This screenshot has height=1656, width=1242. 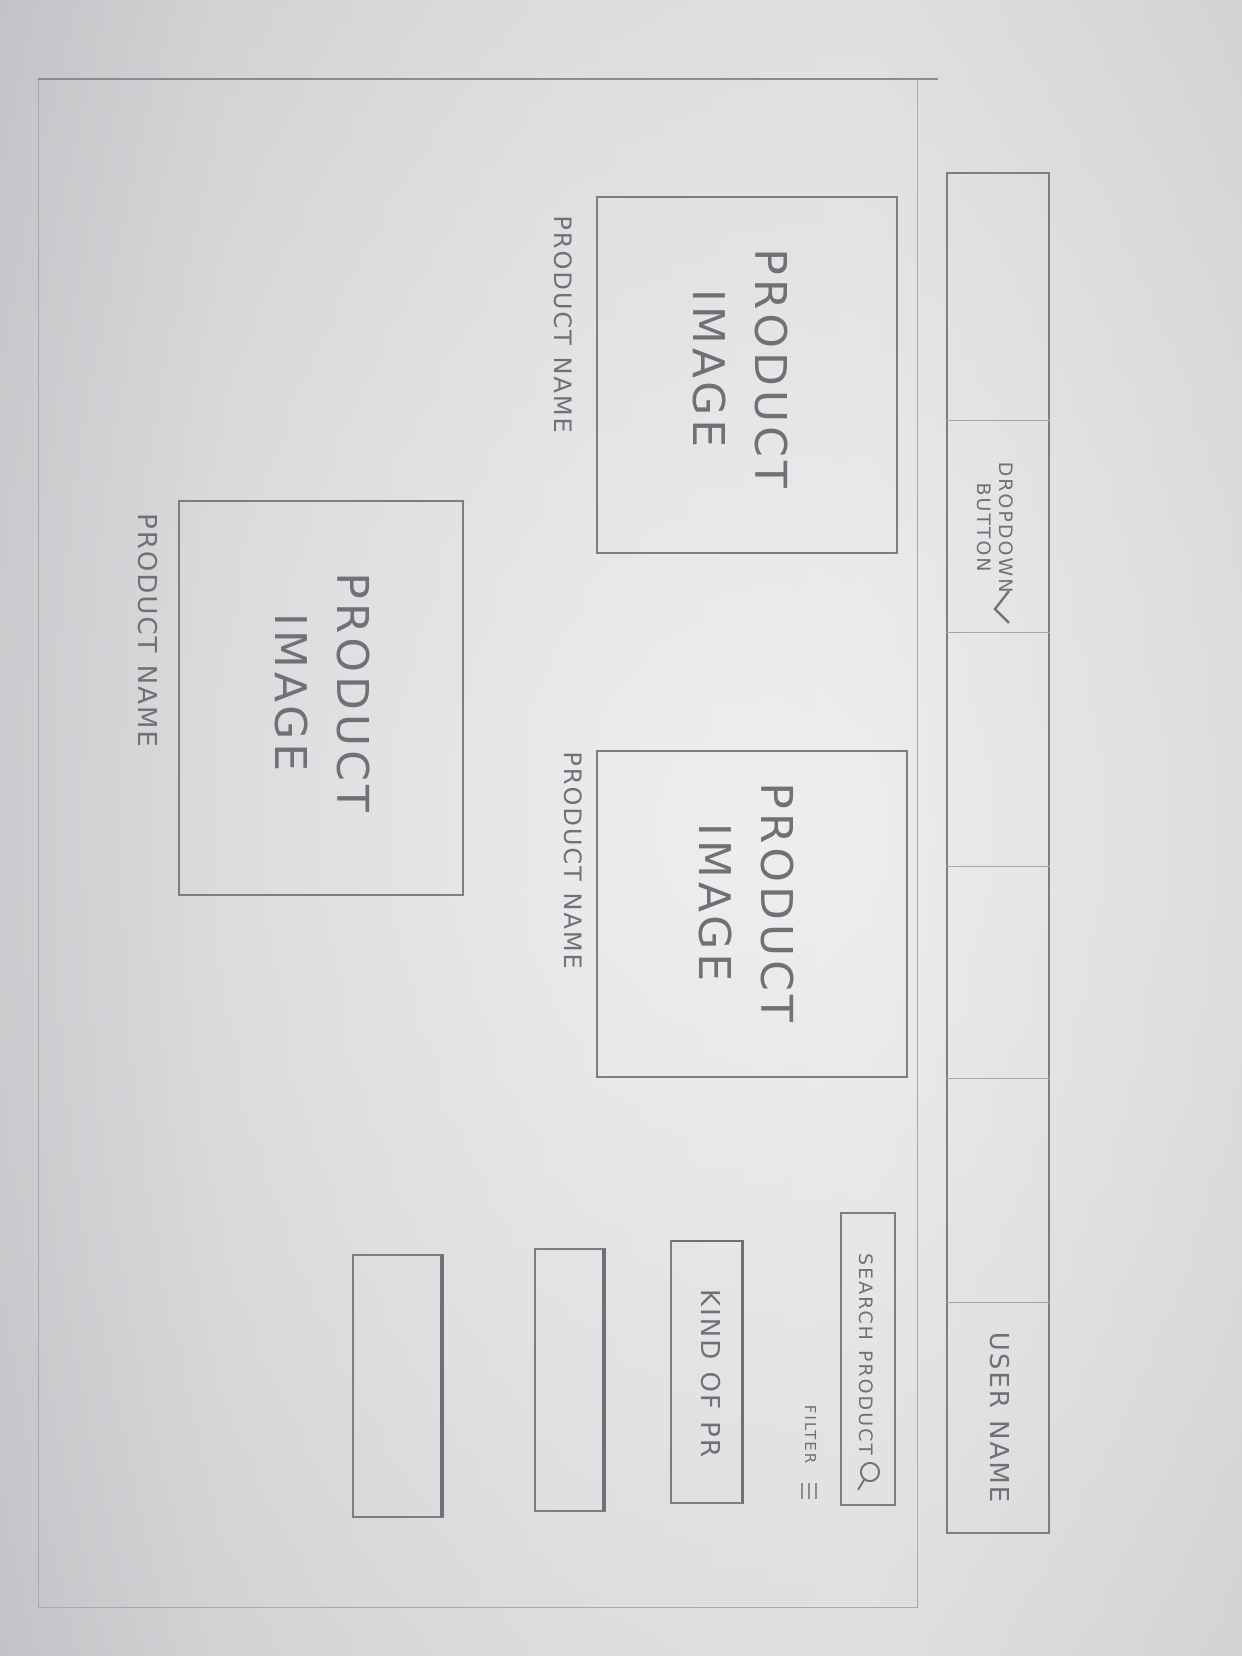 I want to click on kind-of-product-filter: KIND OF PR, so click(x=707, y=1372).